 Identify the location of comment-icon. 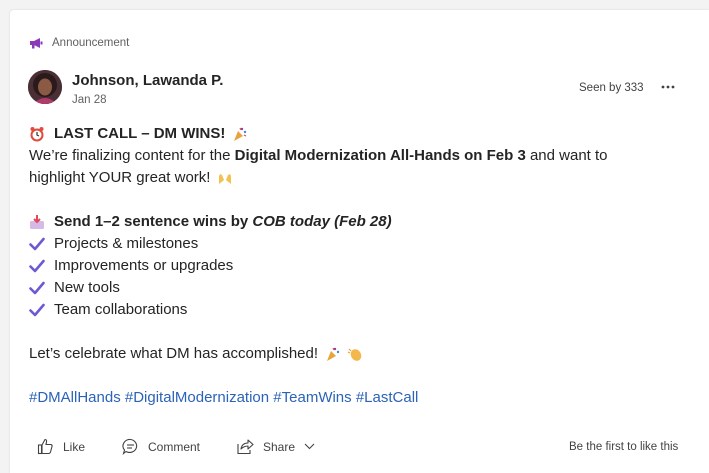
(130, 446).